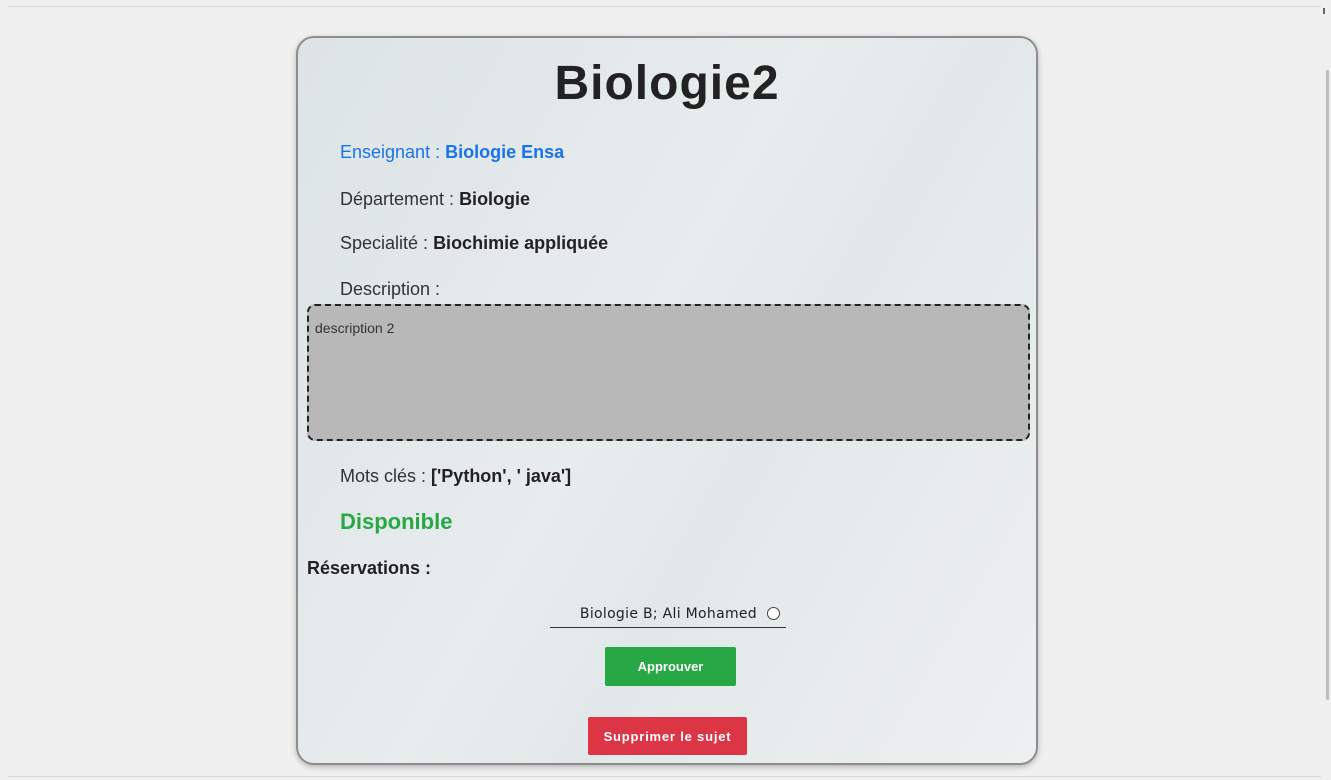 The width and height of the screenshot is (1331, 780). What do you see at coordinates (396, 521) in the screenshot?
I see `availability-status: Disponible` at bounding box center [396, 521].